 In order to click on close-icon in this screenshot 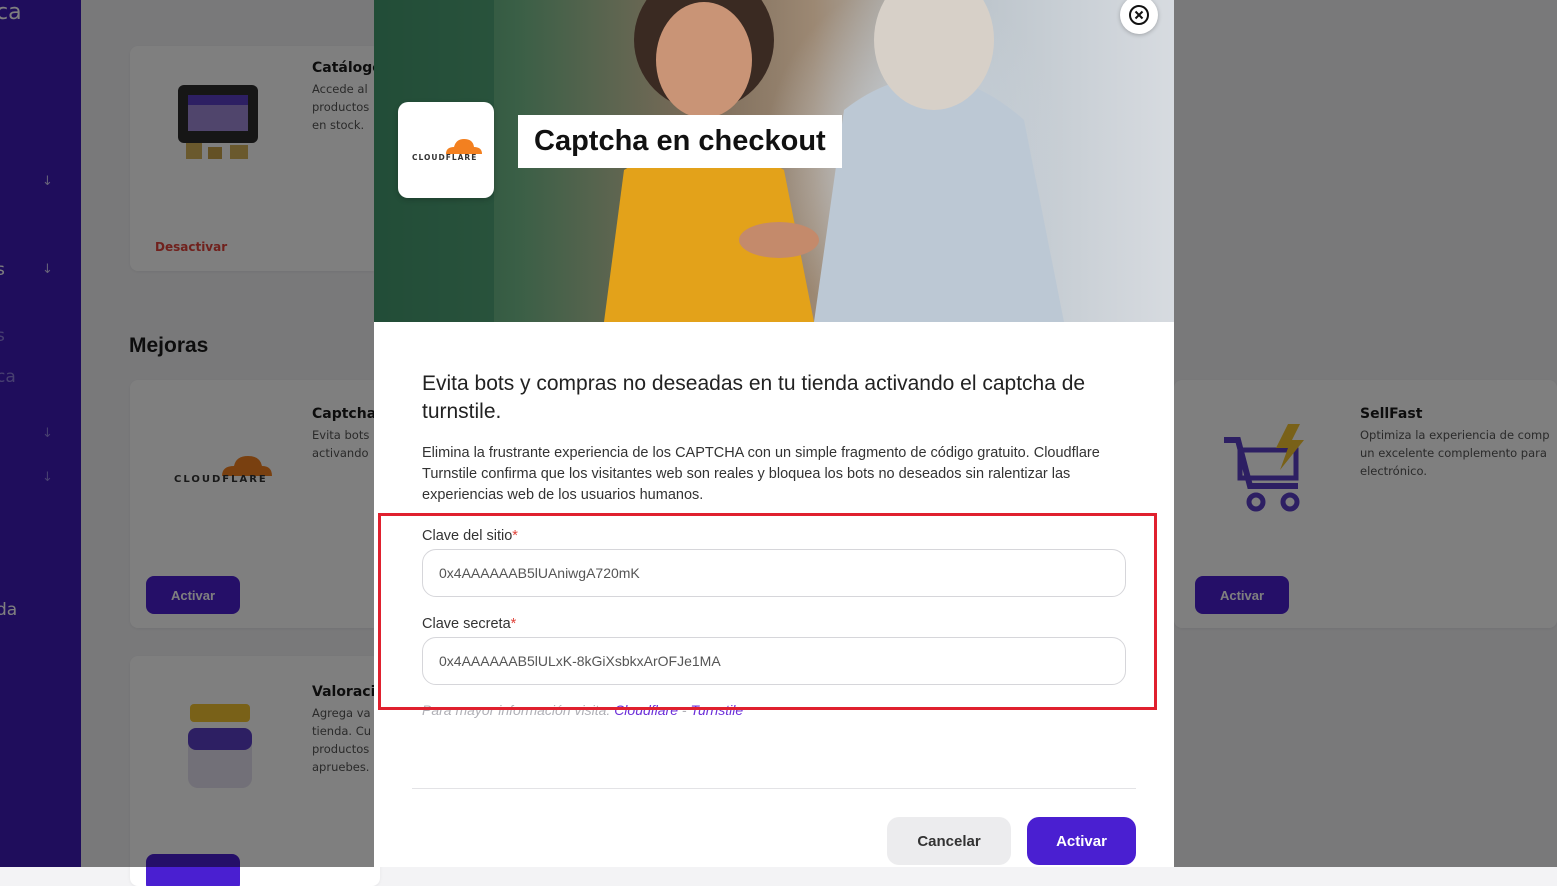, I will do `click(1139, 15)`.